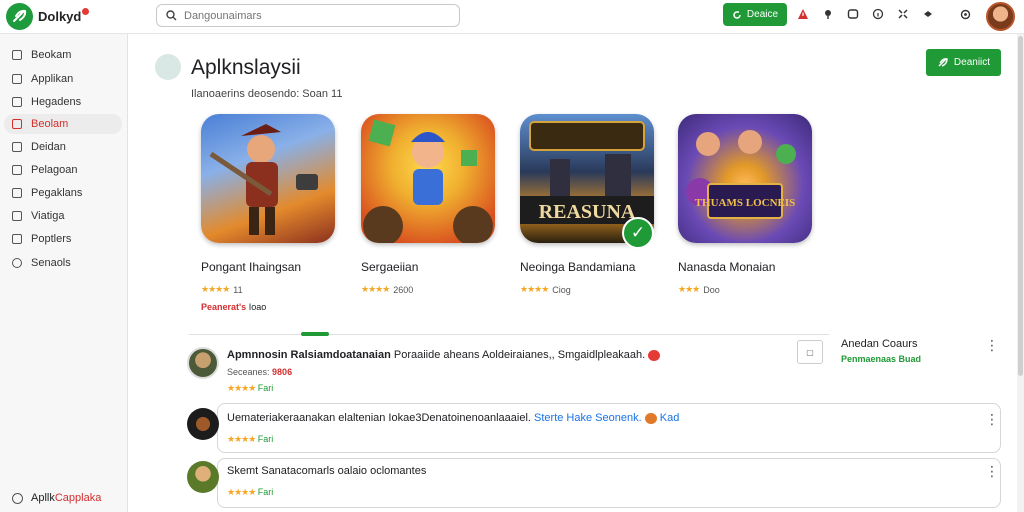  Describe the element at coordinates (17, 193) in the screenshot. I see `chart-icon` at that location.